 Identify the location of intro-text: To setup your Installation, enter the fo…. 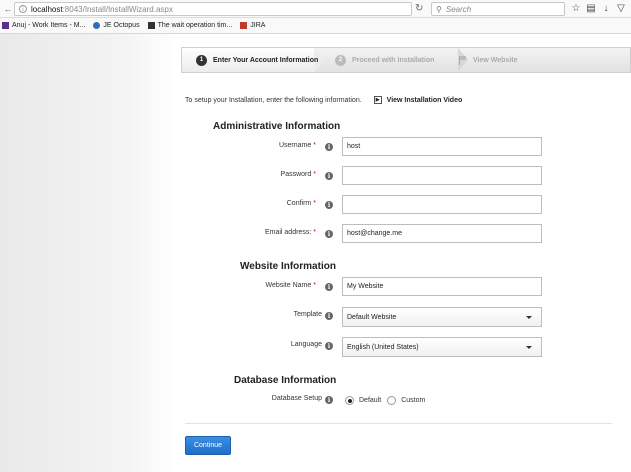
(273, 100).